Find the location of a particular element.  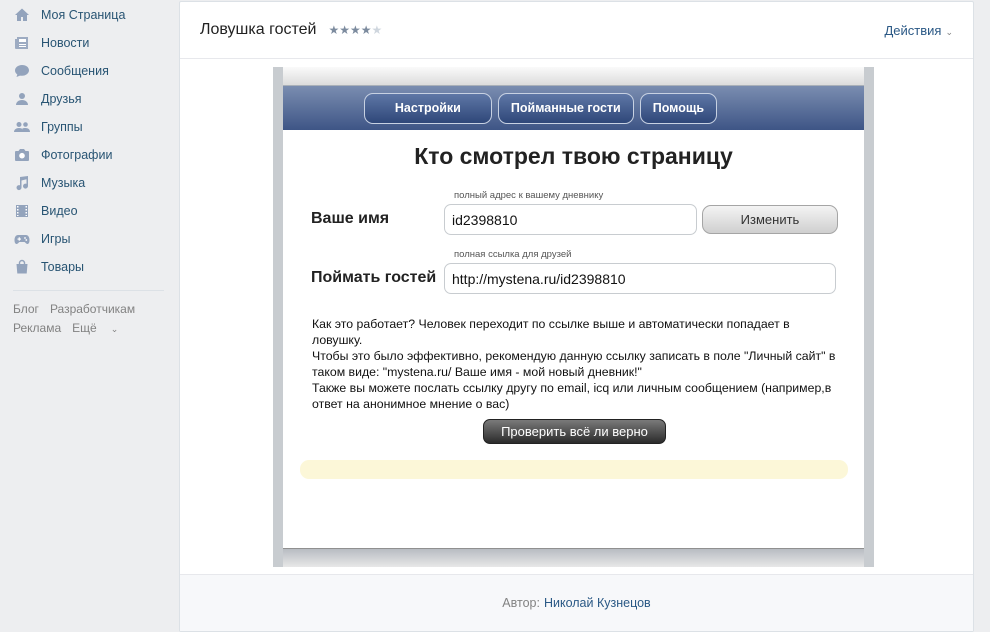

sidebar-item-messages: Сообщения is located at coordinates (85, 71).